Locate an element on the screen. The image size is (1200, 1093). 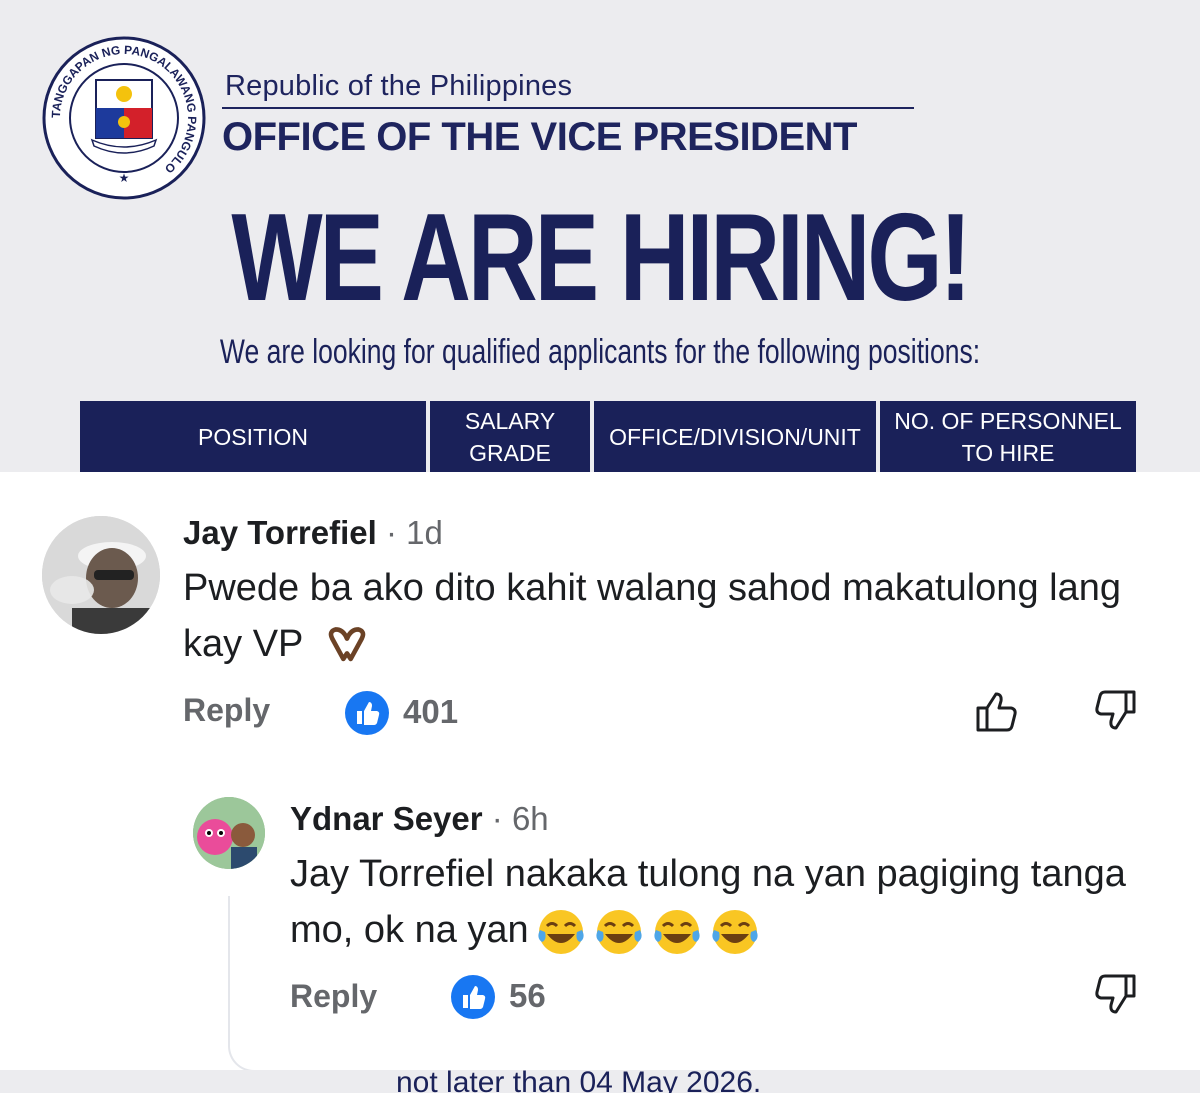
like-count: 401 is located at coordinates (431, 711).